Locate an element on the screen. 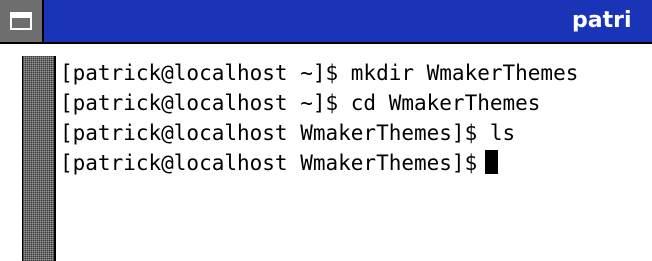 The width and height of the screenshot is (652, 261). terminal-line: [patrick@localhost WmakerThemes]$ ls is located at coordinates (288, 133).